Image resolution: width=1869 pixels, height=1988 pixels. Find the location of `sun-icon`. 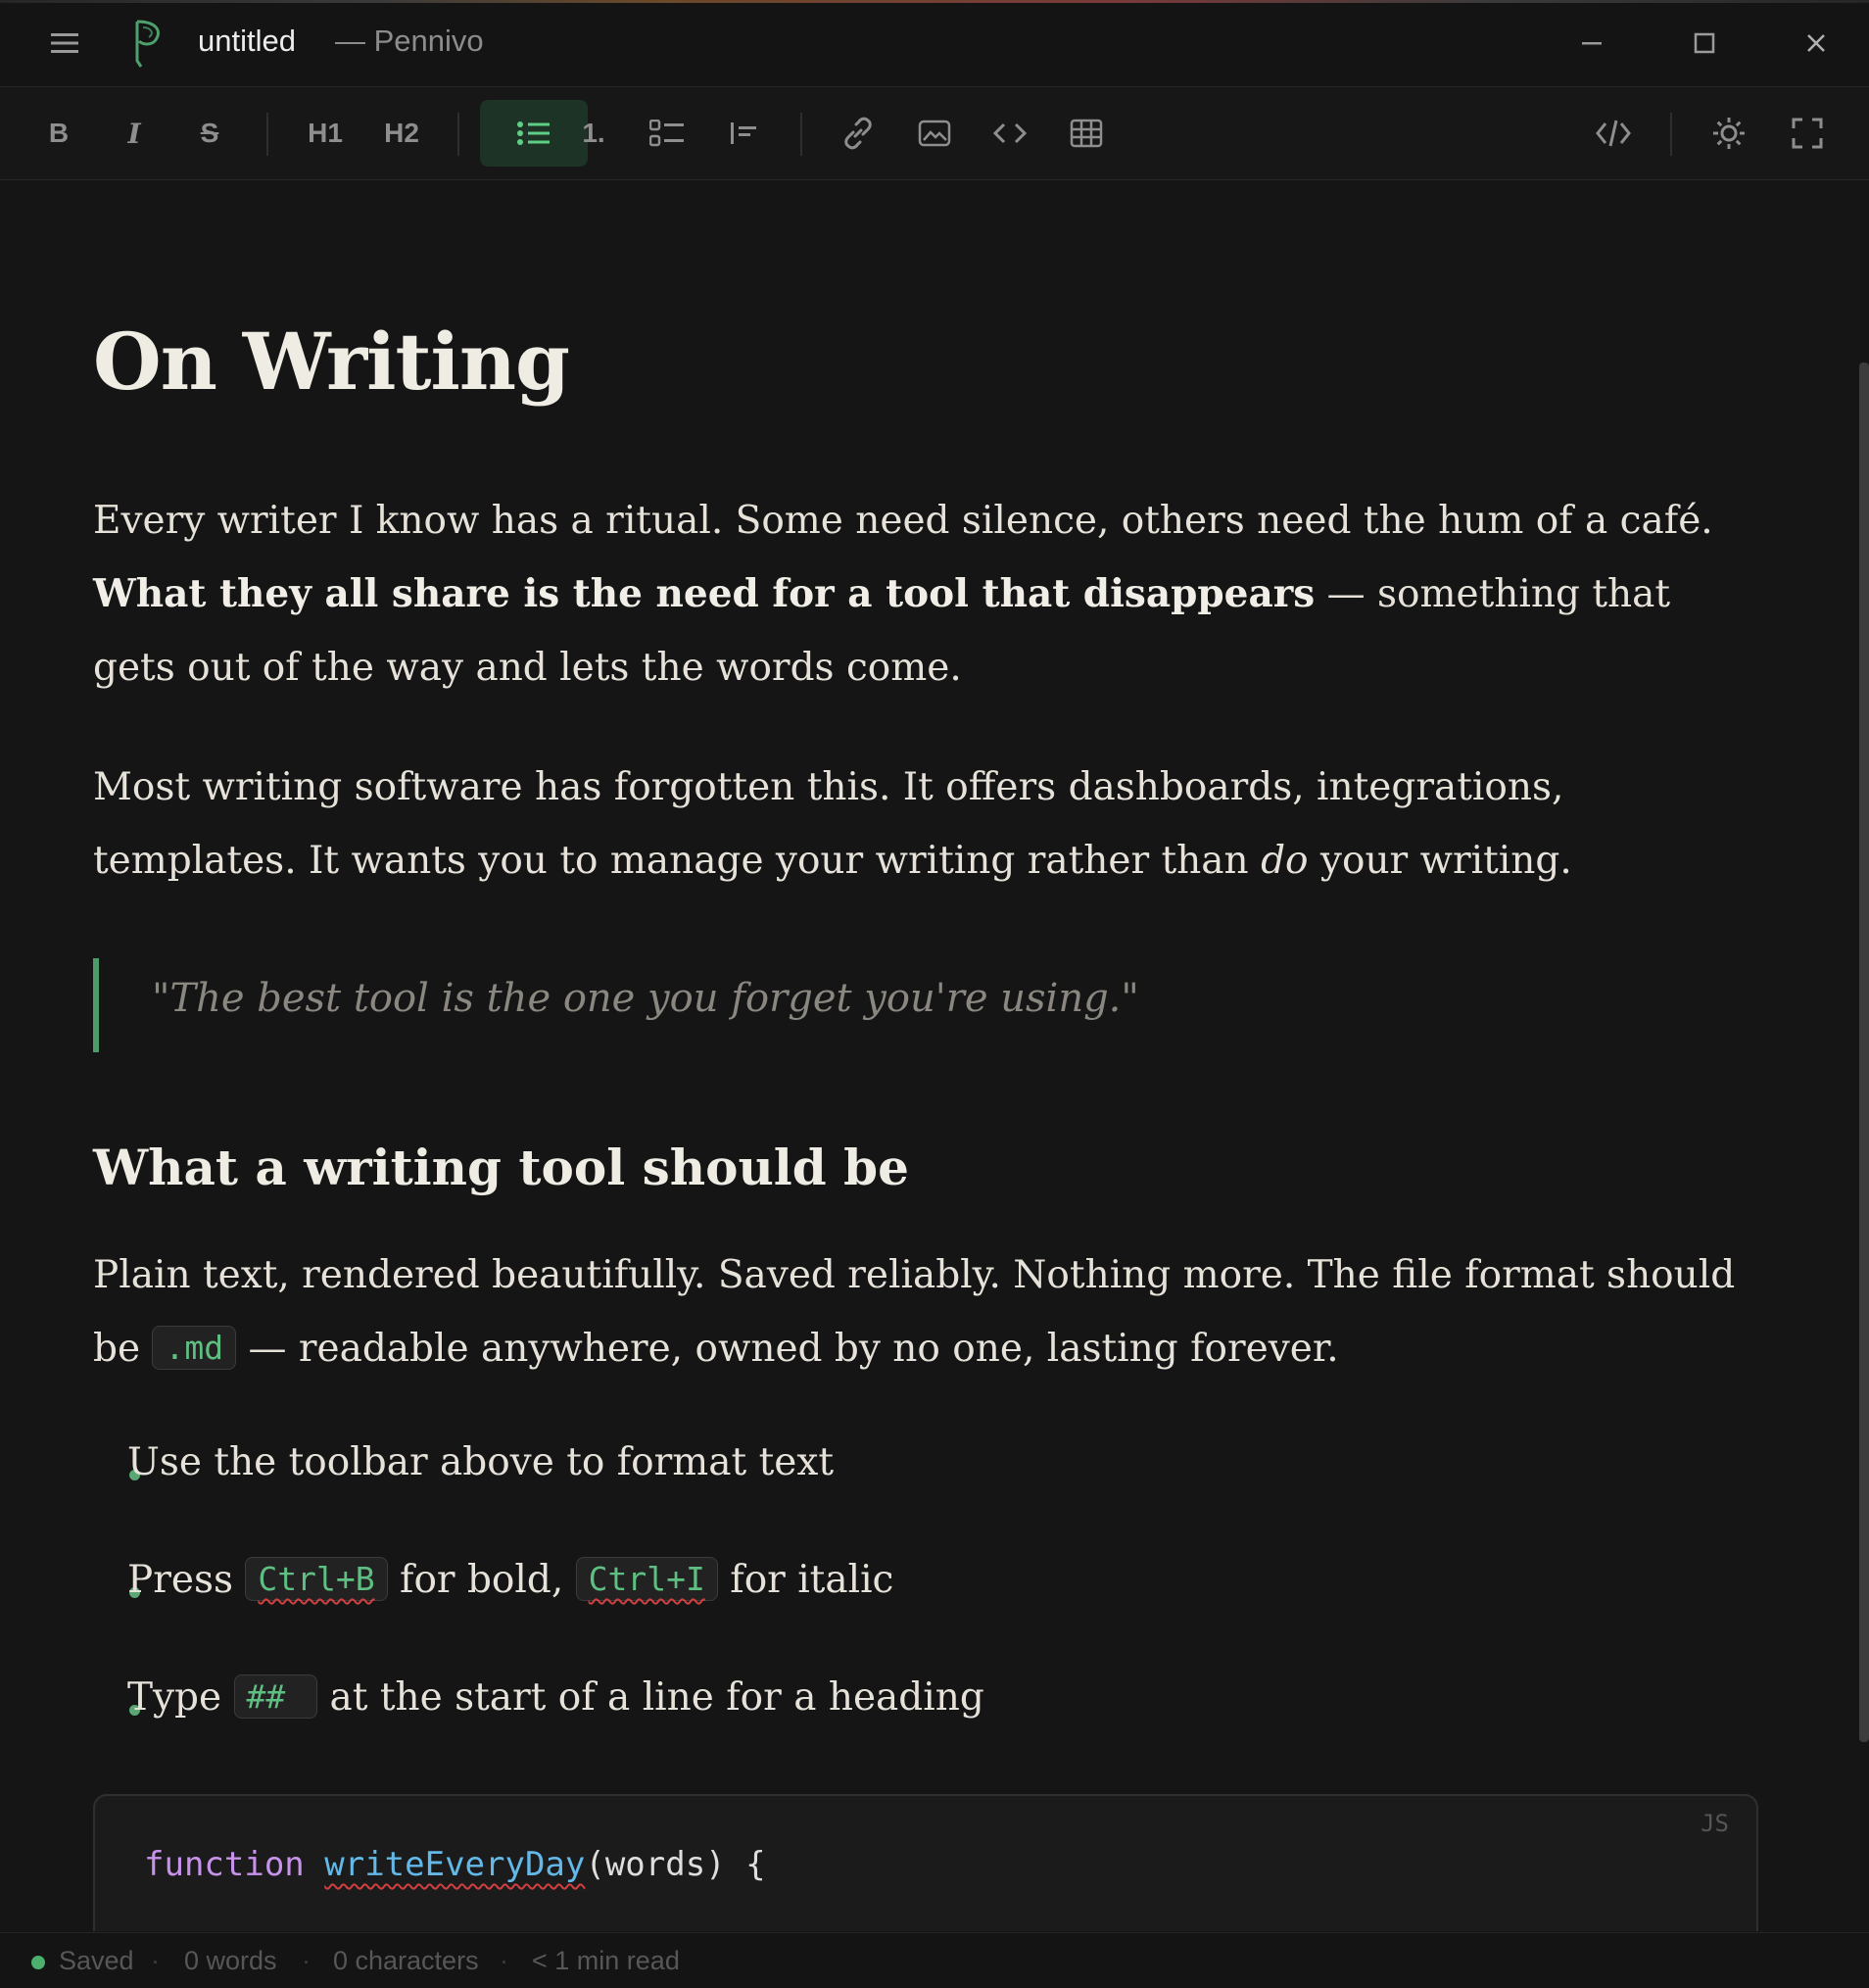

sun-icon is located at coordinates (1729, 133).